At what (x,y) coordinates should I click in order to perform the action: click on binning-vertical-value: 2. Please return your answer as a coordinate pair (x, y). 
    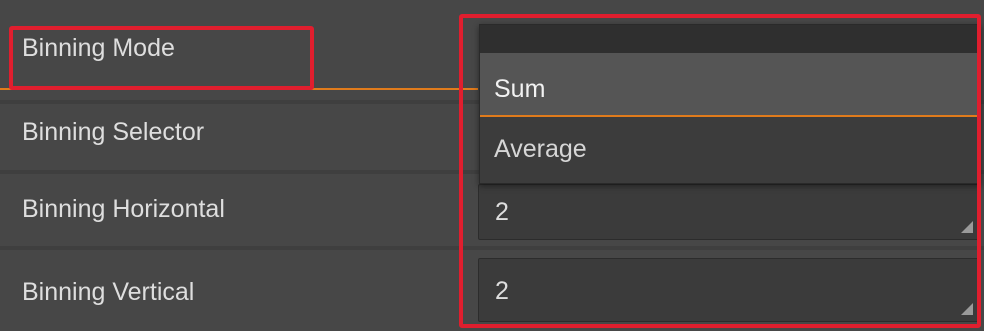
    Looking at the image, I should click on (502, 291).